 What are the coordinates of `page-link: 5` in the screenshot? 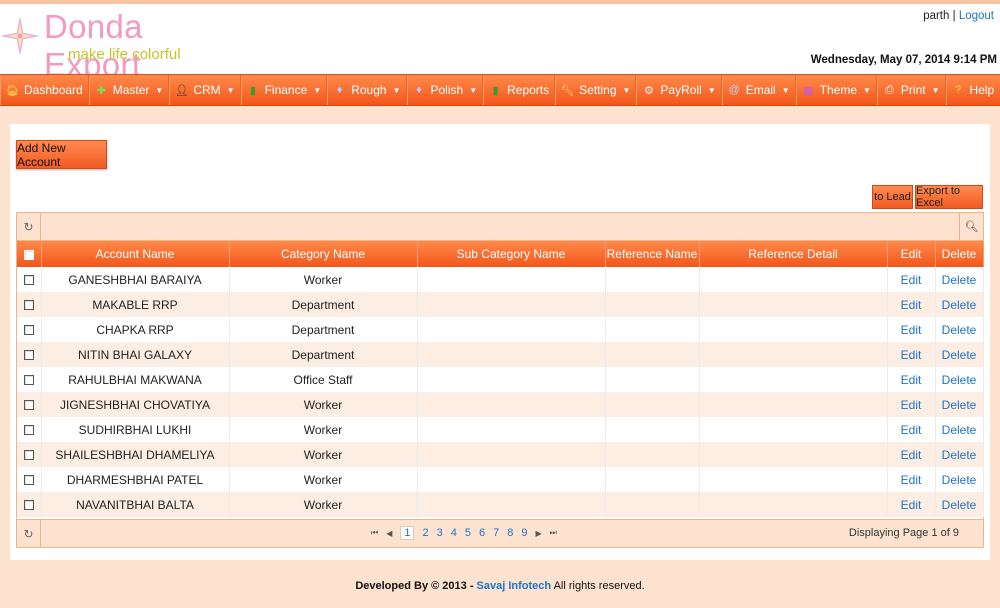 It's located at (468, 533).